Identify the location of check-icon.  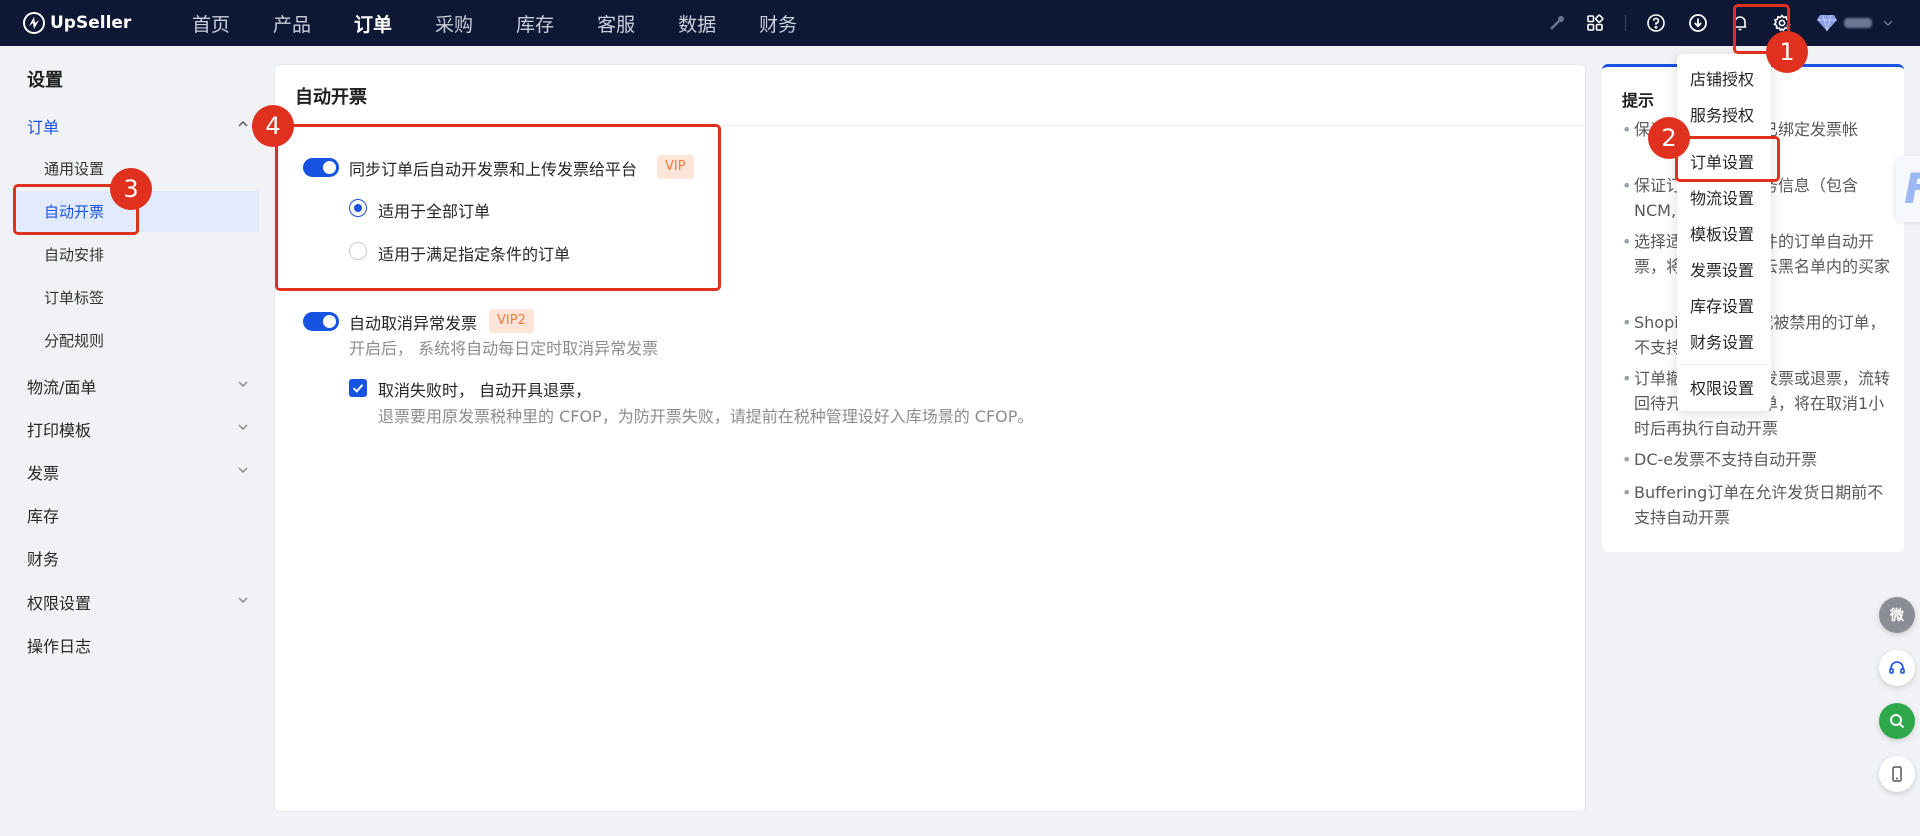
(358, 388).